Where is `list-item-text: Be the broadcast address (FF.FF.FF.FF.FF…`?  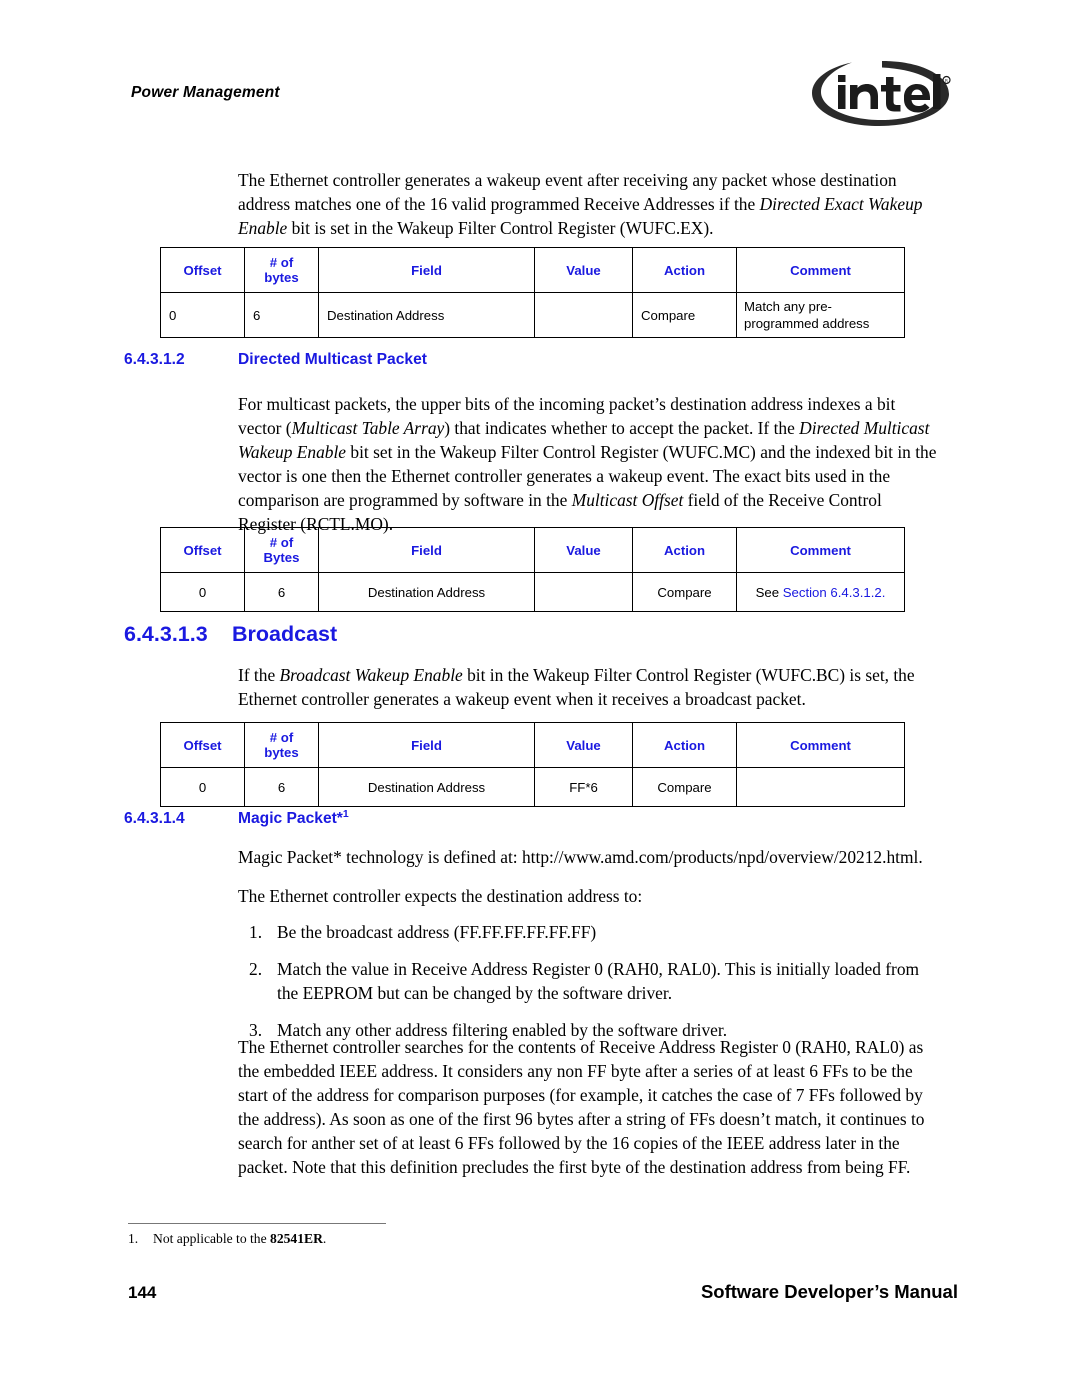
list-item-text: Be the broadcast address (FF.FF.FF.FF.FF… is located at coordinates (437, 932).